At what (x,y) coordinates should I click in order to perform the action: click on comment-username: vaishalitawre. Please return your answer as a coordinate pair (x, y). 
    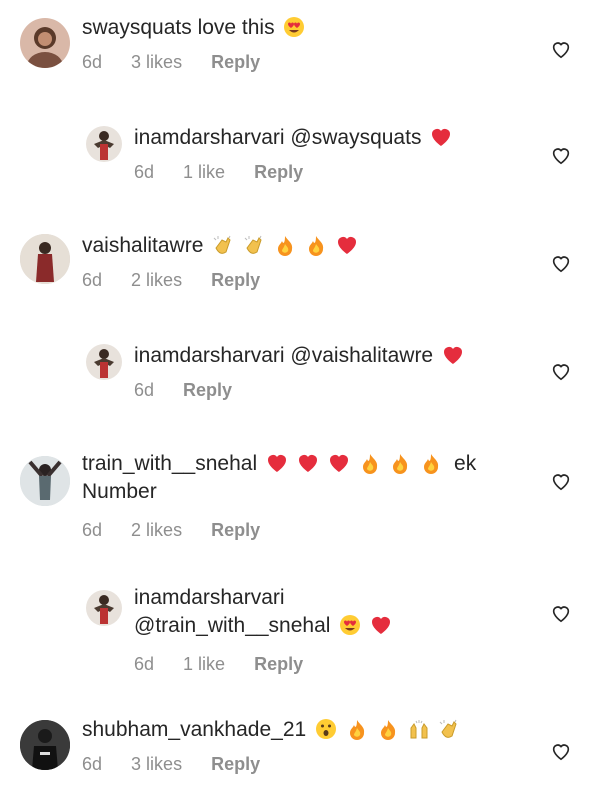
    Looking at the image, I should click on (142, 245).